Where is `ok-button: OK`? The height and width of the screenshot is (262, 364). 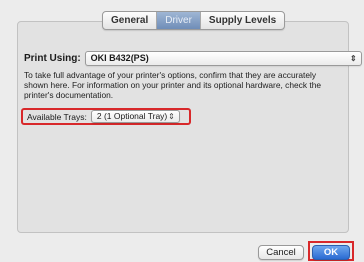 ok-button: OK is located at coordinates (331, 252).